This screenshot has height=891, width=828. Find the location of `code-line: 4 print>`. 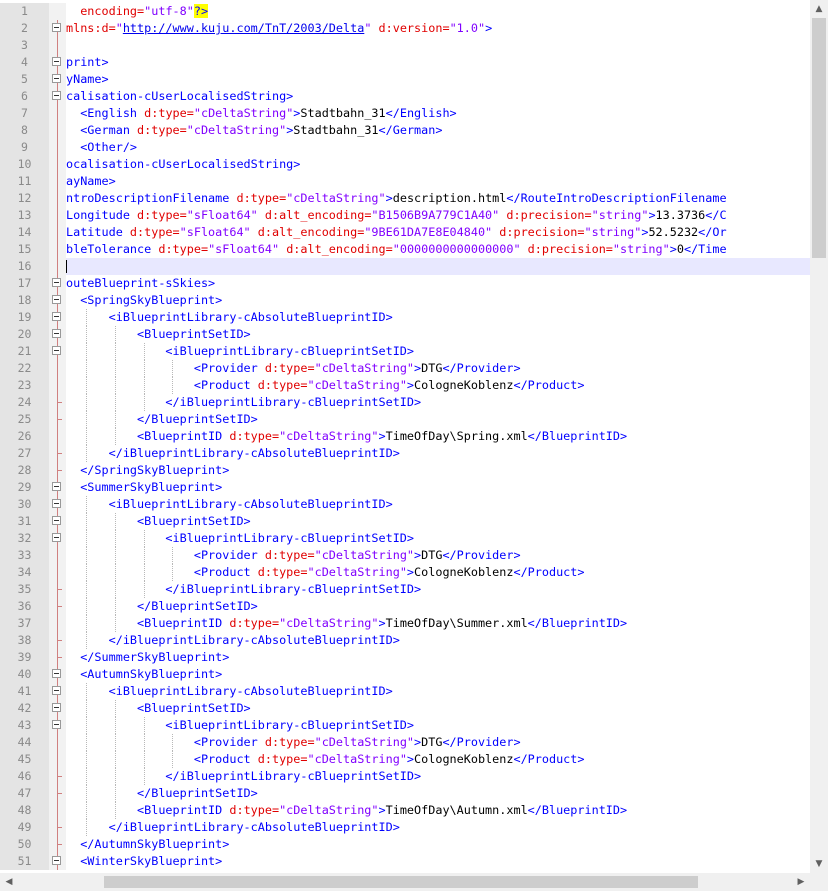

code-line: 4 print> is located at coordinates (405, 62).